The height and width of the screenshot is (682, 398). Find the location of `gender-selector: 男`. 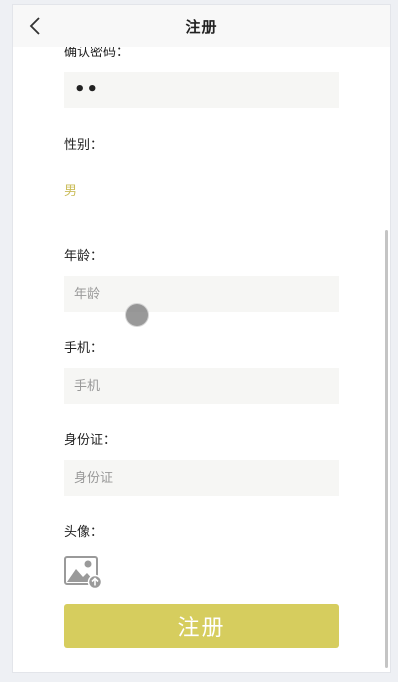

gender-selector: 男 is located at coordinates (70, 189).